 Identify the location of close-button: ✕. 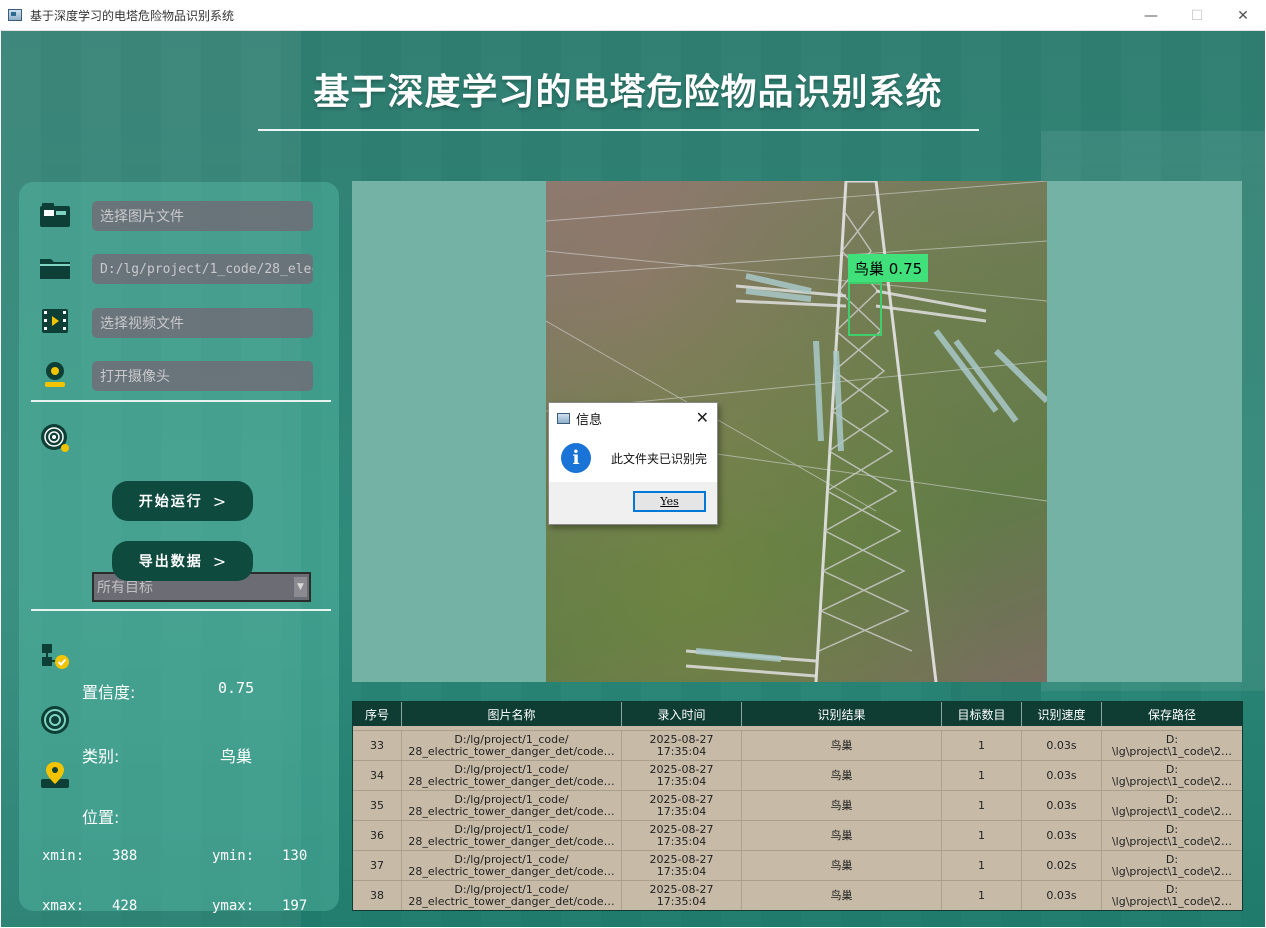
(1243, 15).